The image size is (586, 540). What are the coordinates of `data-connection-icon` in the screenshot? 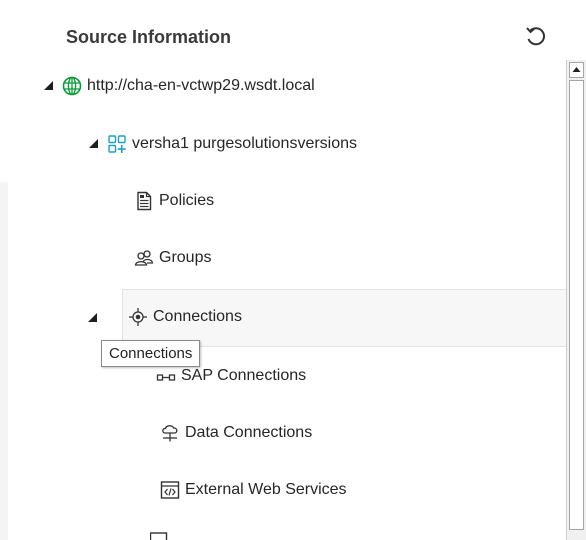 It's located at (170, 433).